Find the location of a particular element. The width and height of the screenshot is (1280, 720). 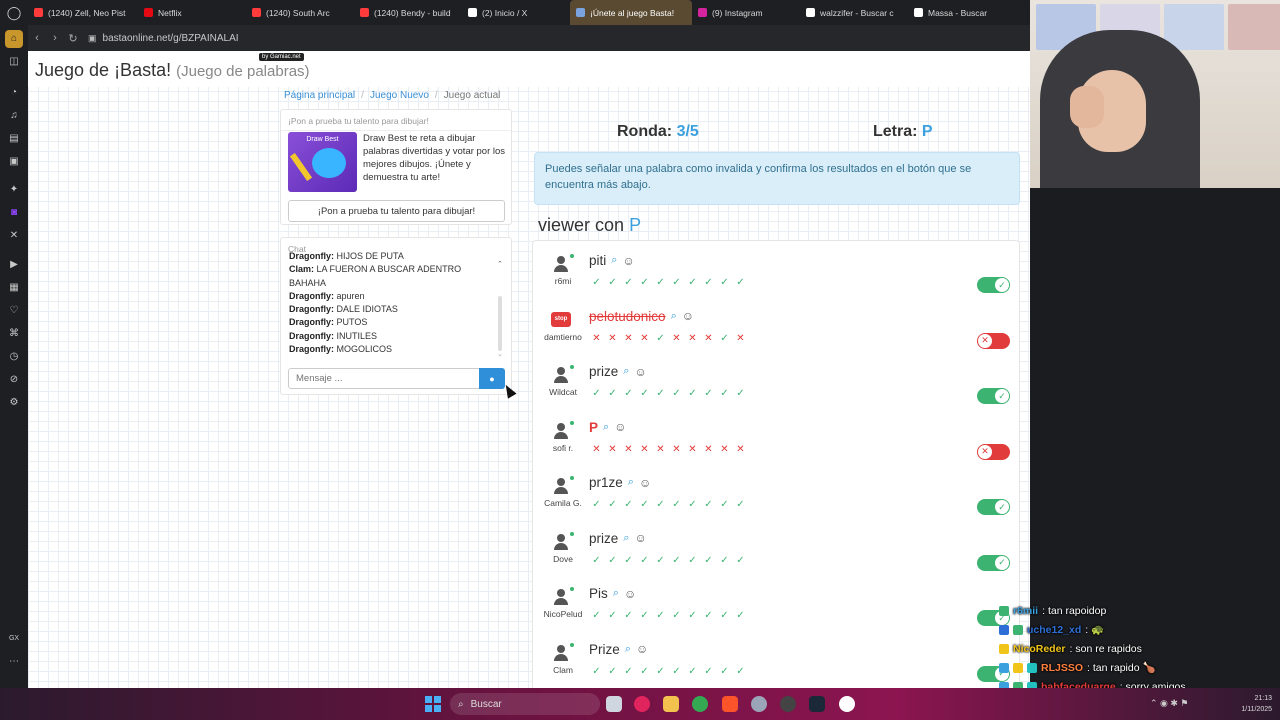

heart-icon: ♡ is located at coordinates (14, 310).